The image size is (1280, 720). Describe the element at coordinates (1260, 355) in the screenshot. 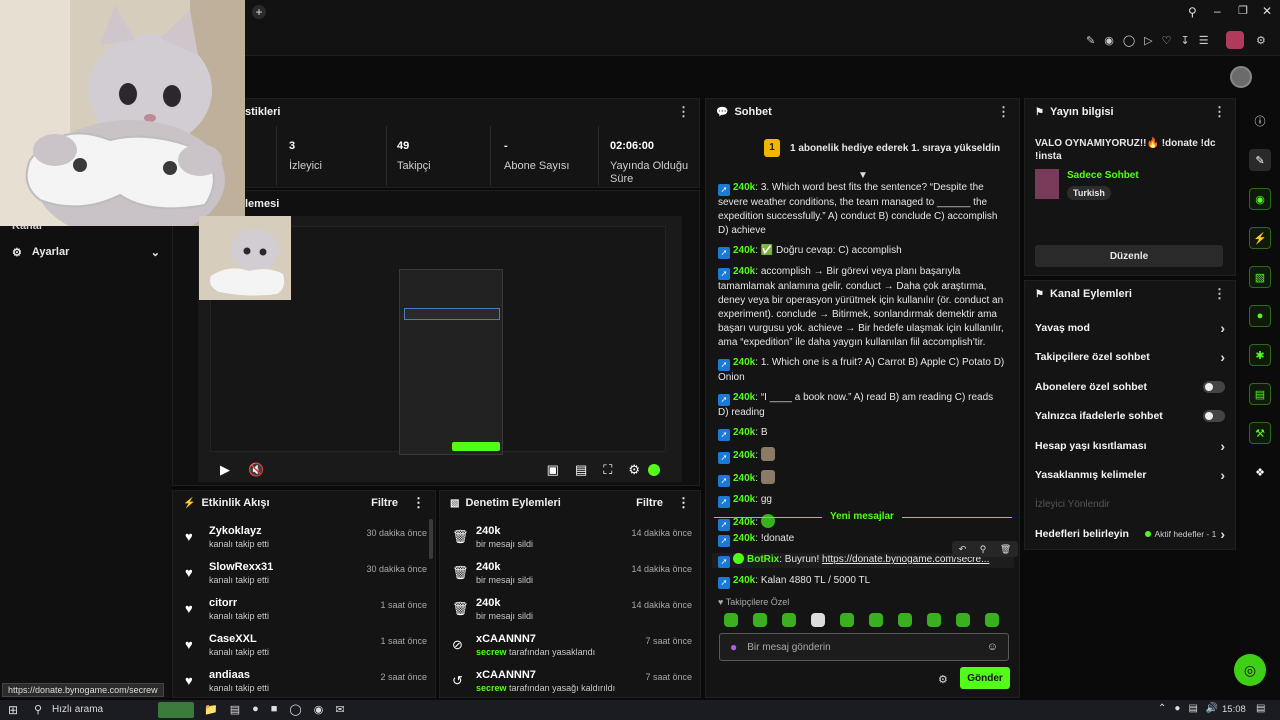

I see `broadcast-icon: ✱` at that location.